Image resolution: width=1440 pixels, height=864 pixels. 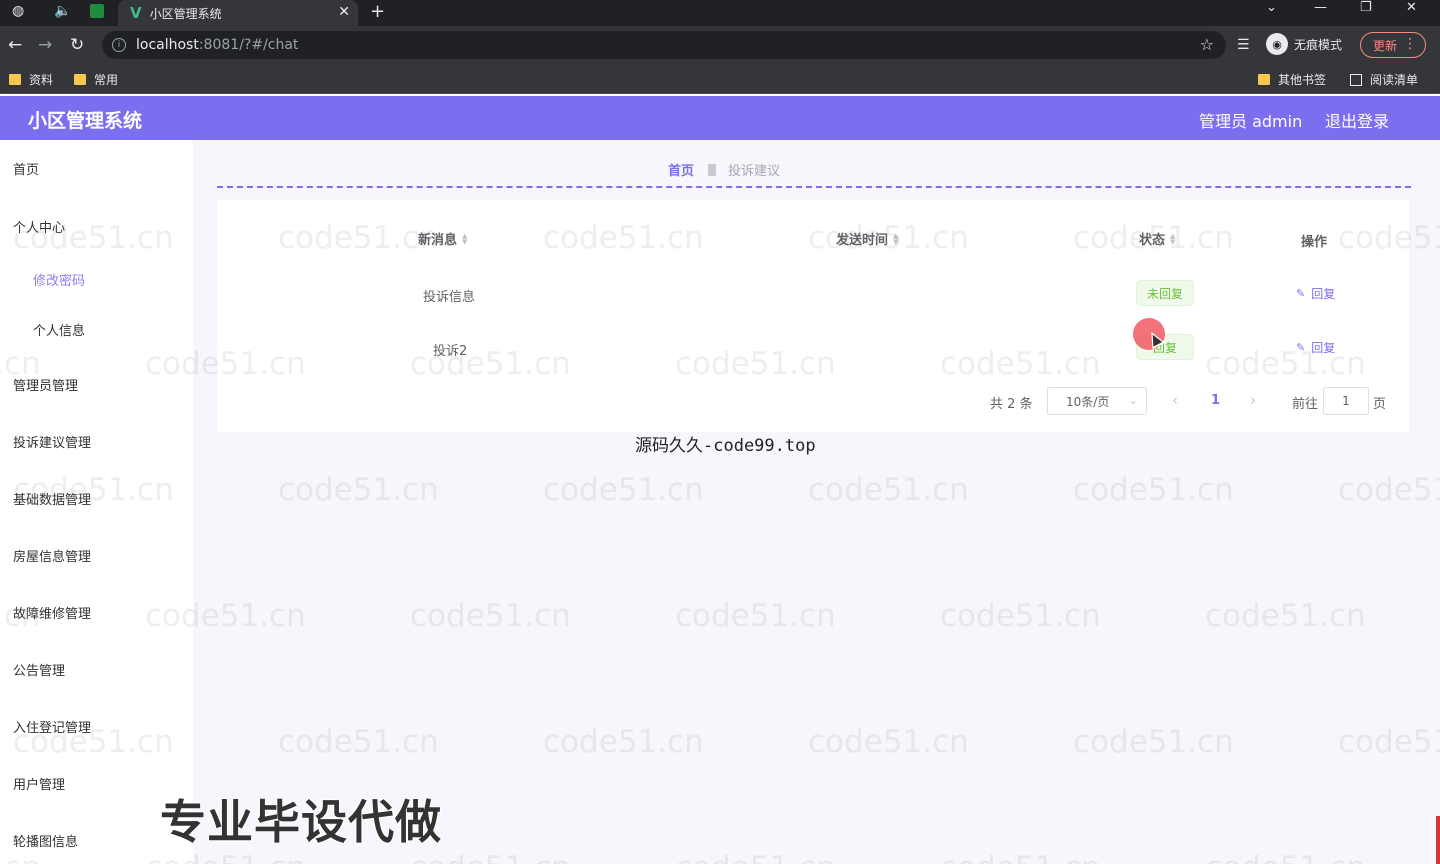 What do you see at coordinates (97, 11) in the screenshot?
I see `sheet-tab-icon` at bounding box center [97, 11].